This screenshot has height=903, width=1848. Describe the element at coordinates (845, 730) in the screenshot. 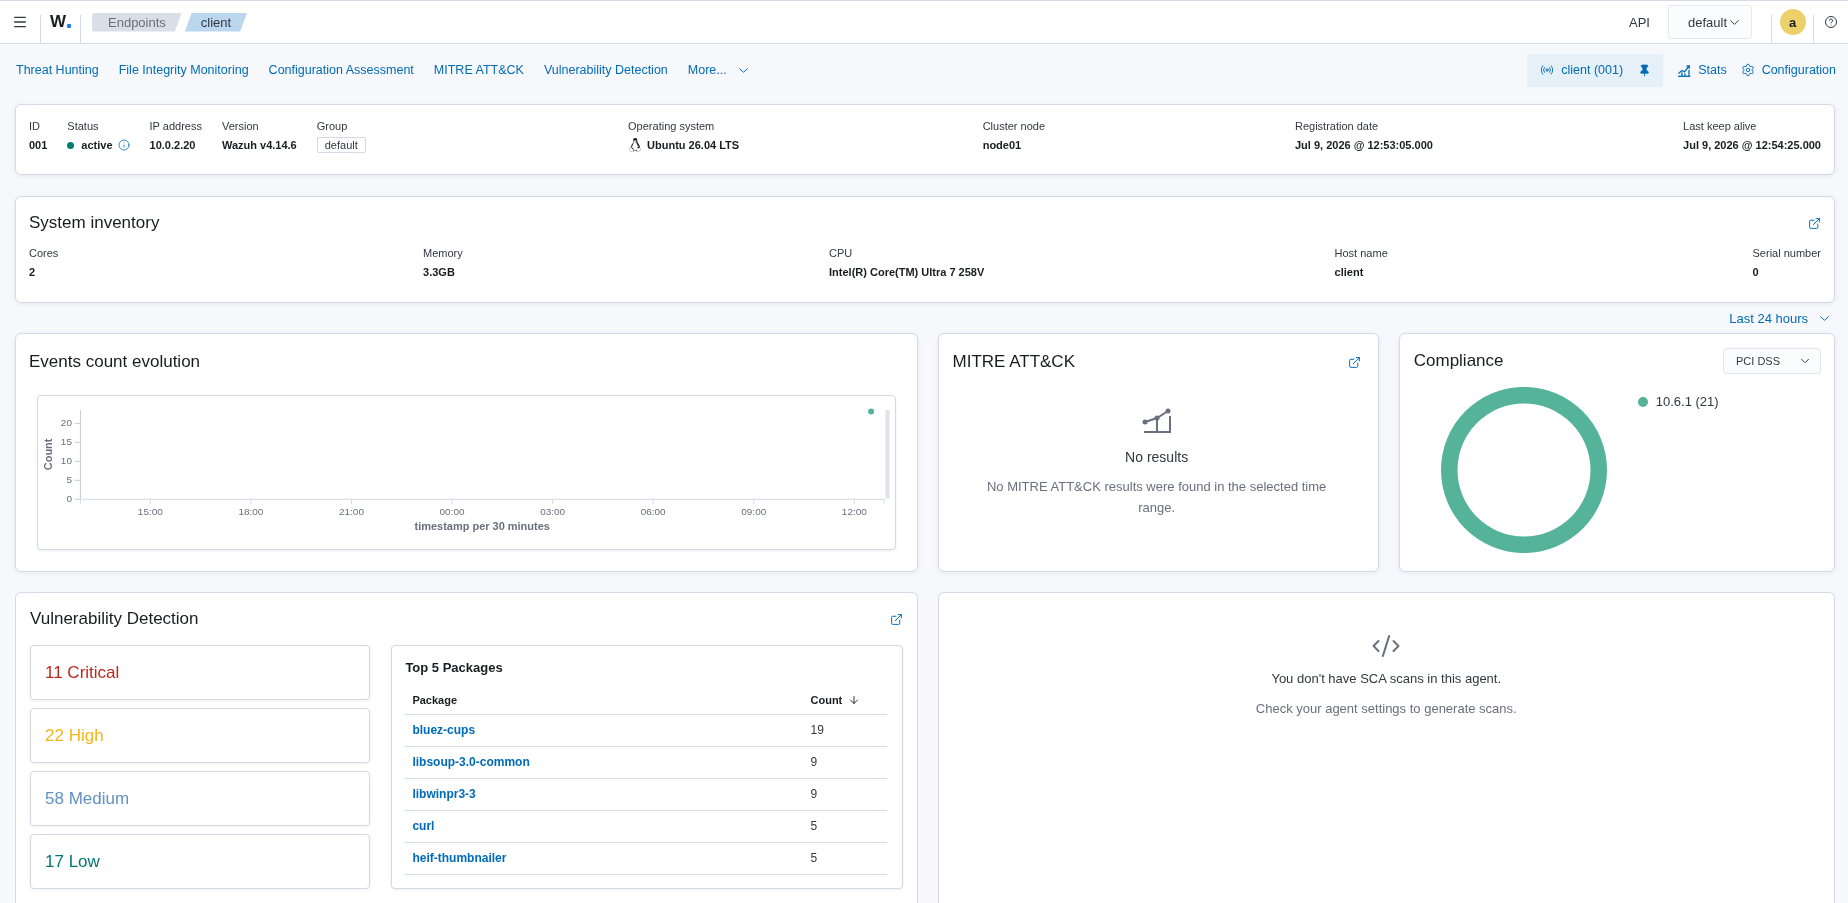

I see `table-cell: 19` at that location.